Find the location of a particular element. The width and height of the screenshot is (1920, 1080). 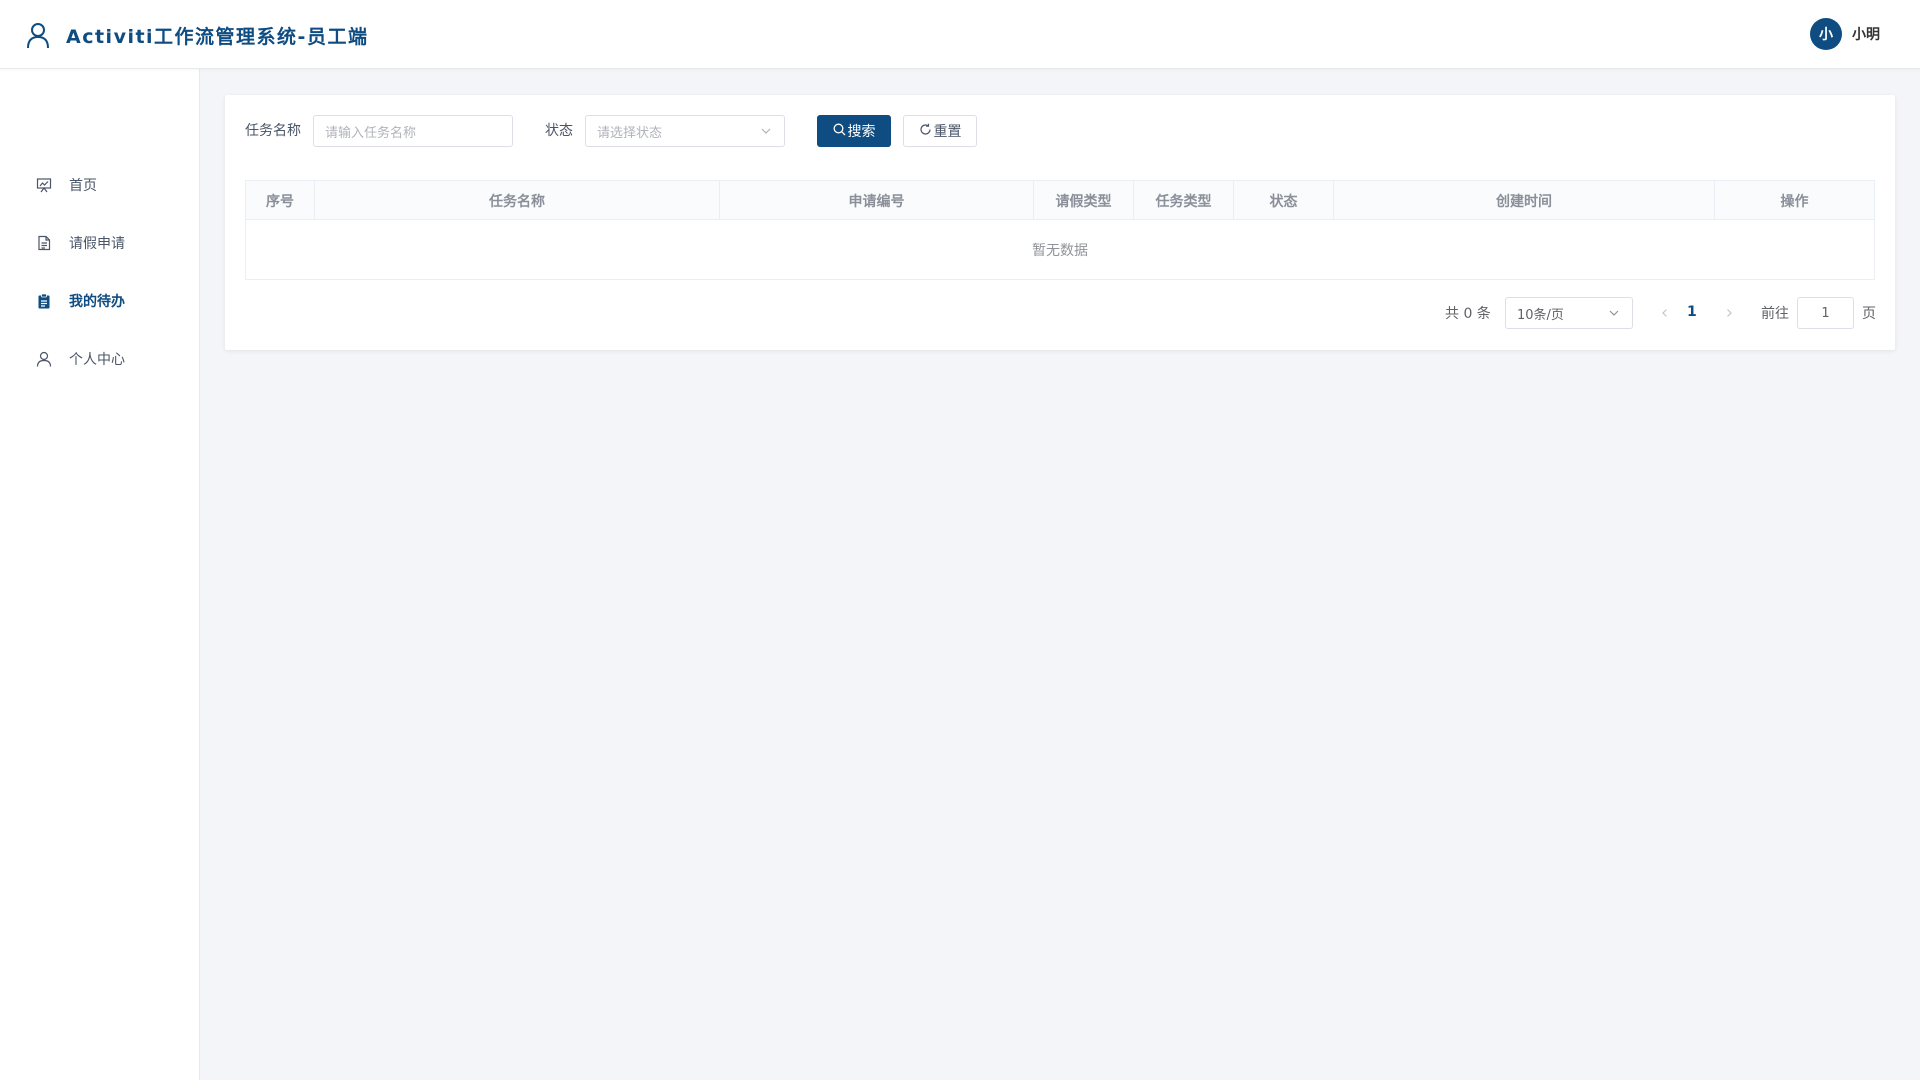

sidebar-item-home: 首页 is located at coordinates (66, 185).